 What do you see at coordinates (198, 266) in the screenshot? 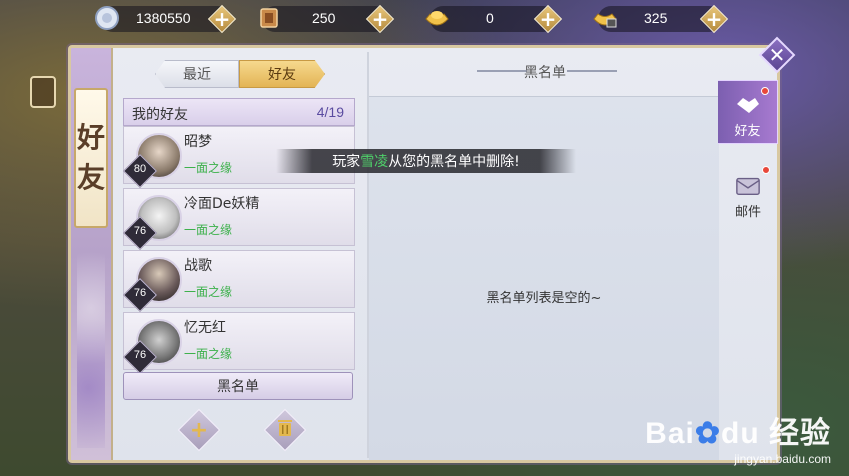
I see `friend-name: 战歌` at bounding box center [198, 266].